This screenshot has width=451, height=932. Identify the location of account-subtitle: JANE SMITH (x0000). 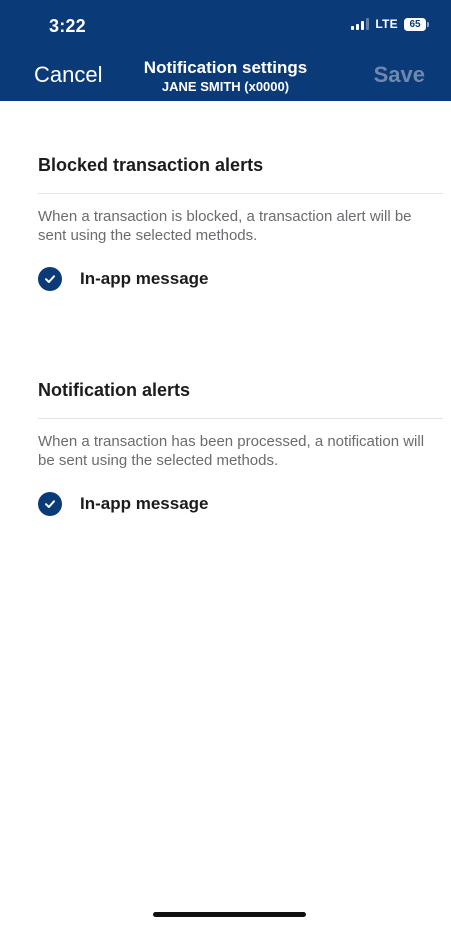
(225, 86).